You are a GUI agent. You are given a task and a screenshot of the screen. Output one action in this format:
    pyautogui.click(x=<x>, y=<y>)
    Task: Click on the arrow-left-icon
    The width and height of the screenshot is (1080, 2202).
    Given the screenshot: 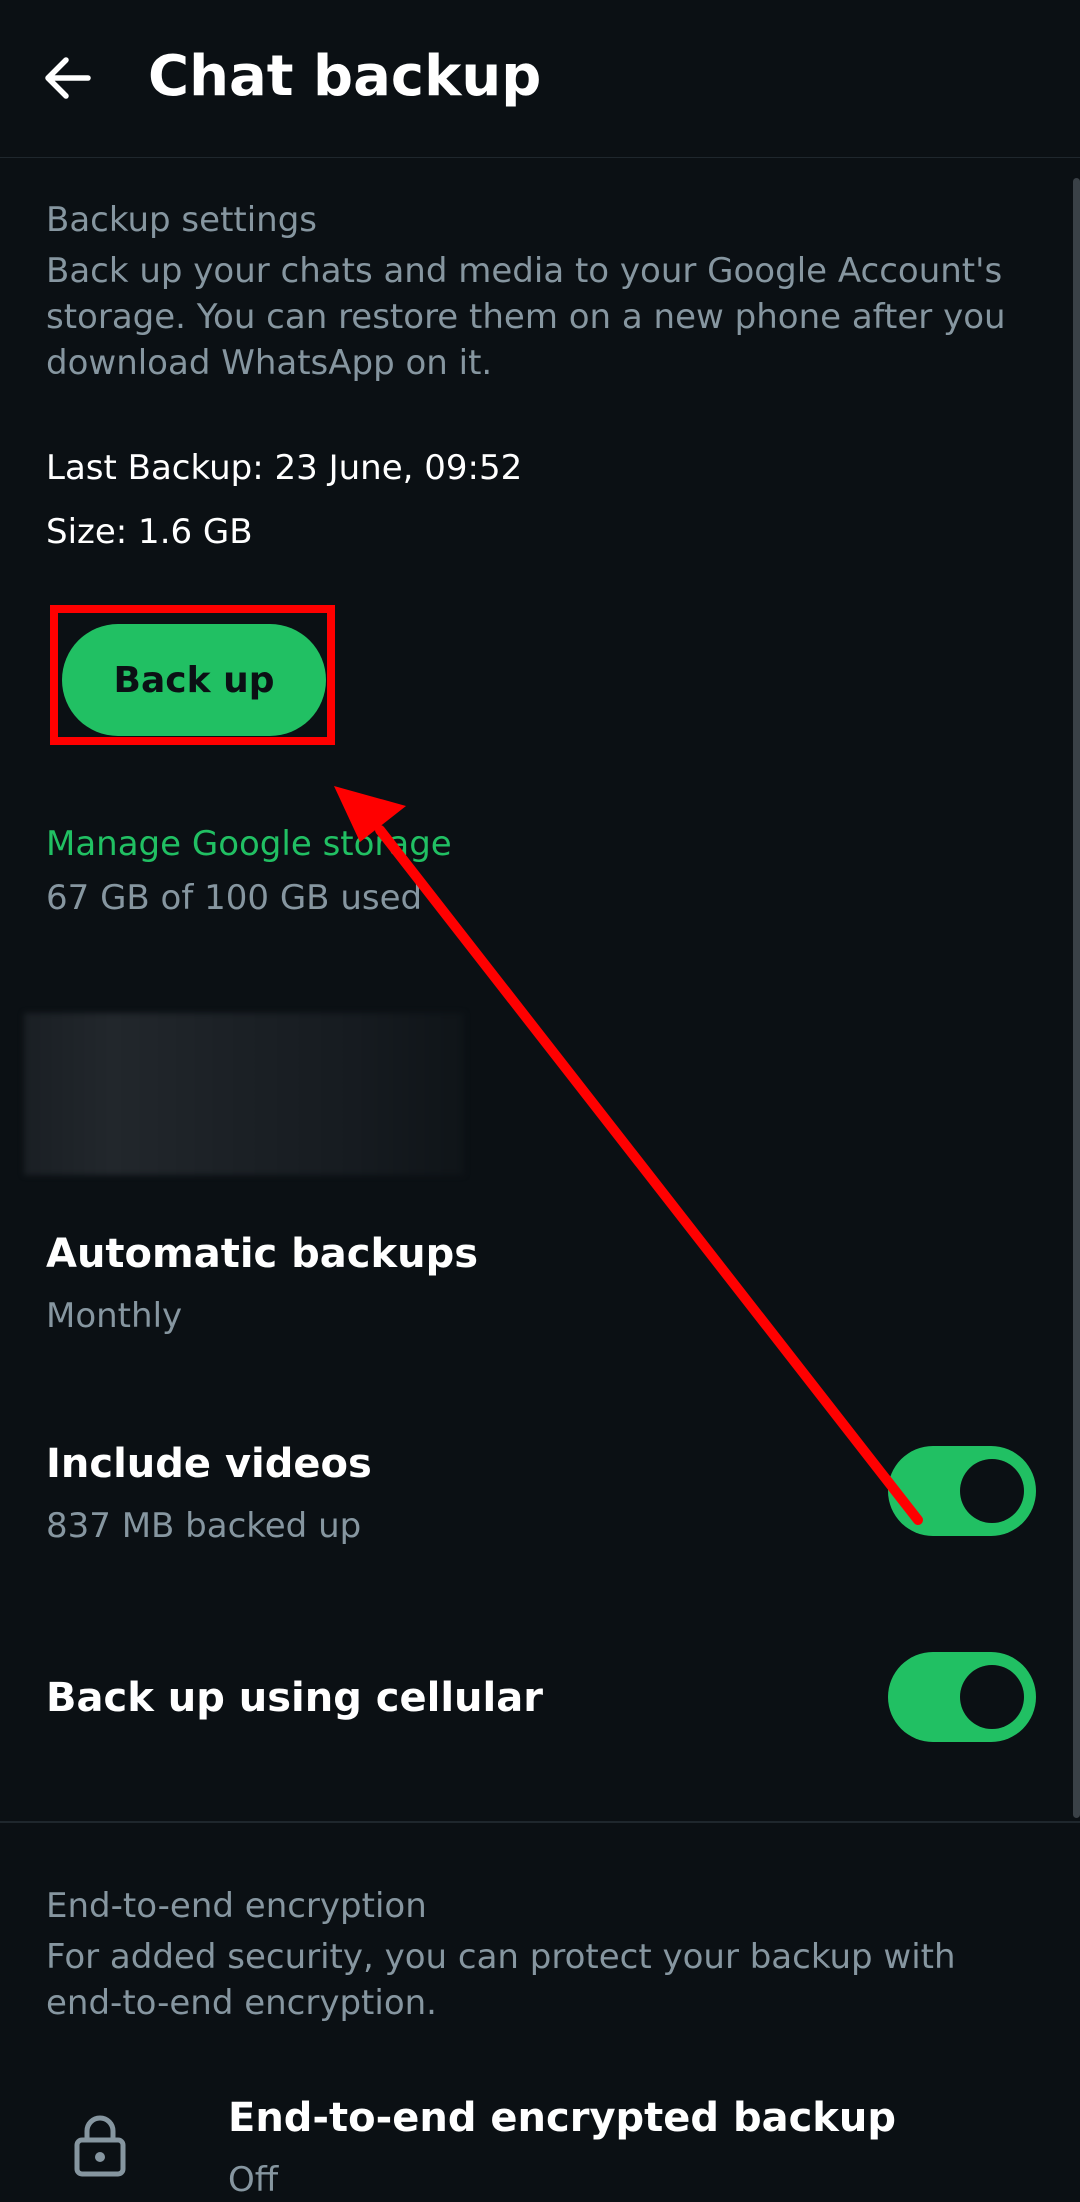 What is the action you would take?
    pyautogui.click(x=68, y=78)
    